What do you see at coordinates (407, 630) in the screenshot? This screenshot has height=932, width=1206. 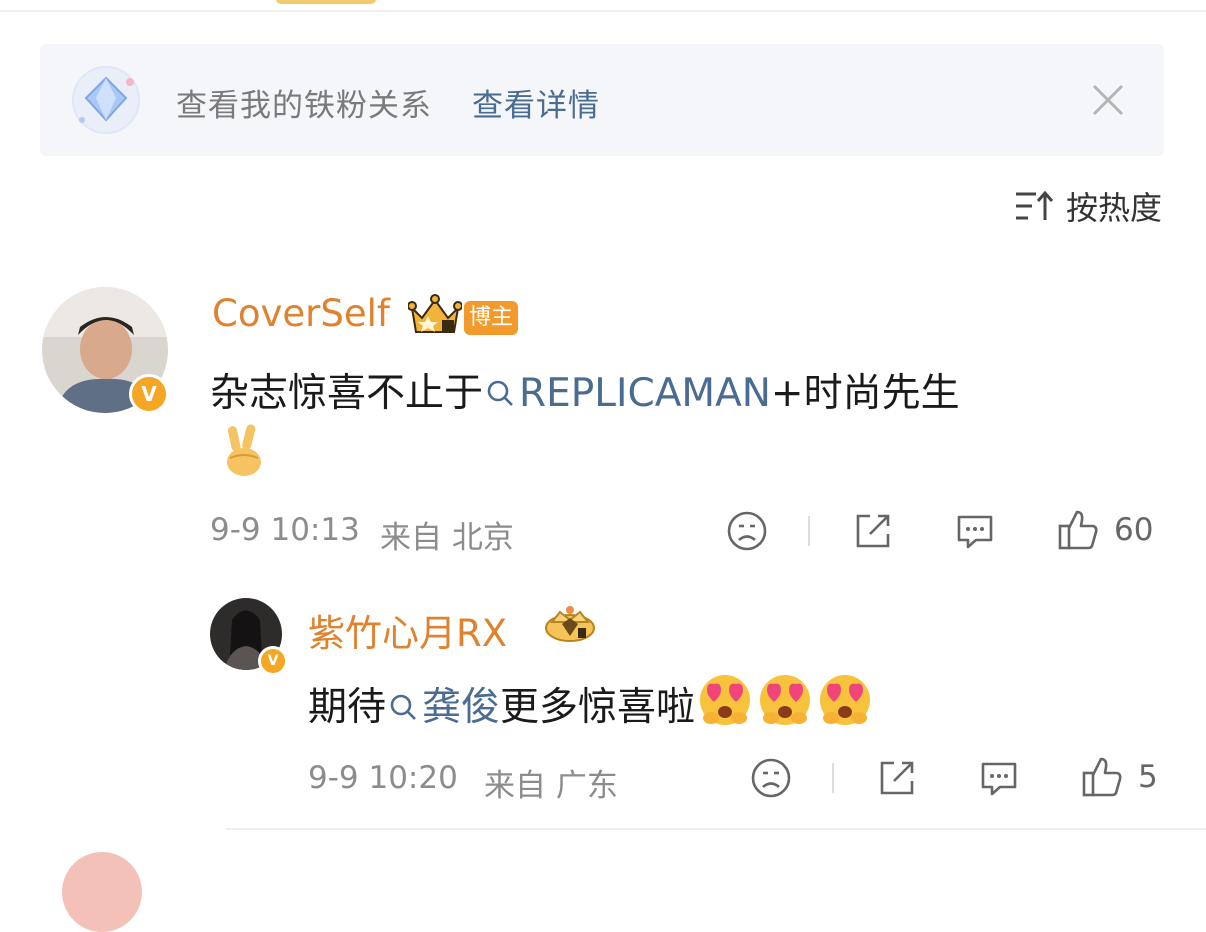 I see `reply-username: 紫竹心月RX` at bounding box center [407, 630].